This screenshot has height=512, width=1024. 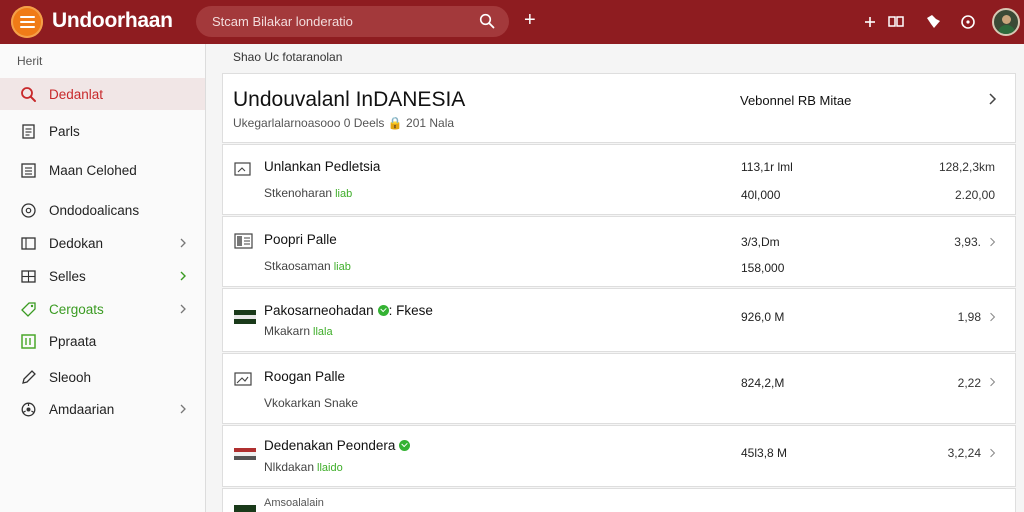 I want to click on row-title: Unlankan Pedletsia, so click(x=322, y=166).